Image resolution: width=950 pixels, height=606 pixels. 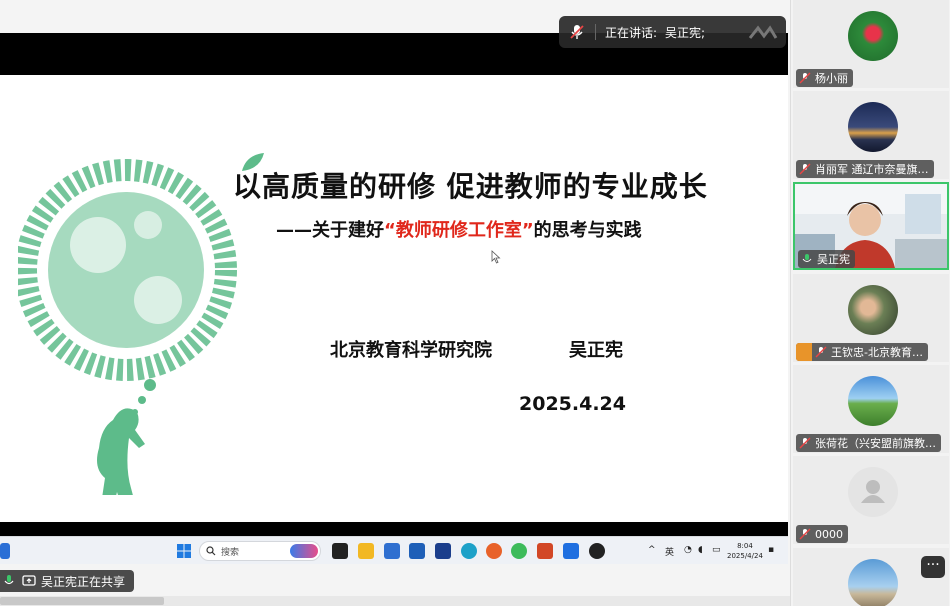 What do you see at coordinates (260, 551) in the screenshot?
I see `taskbar-search: 搜索` at bounding box center [260, 551].